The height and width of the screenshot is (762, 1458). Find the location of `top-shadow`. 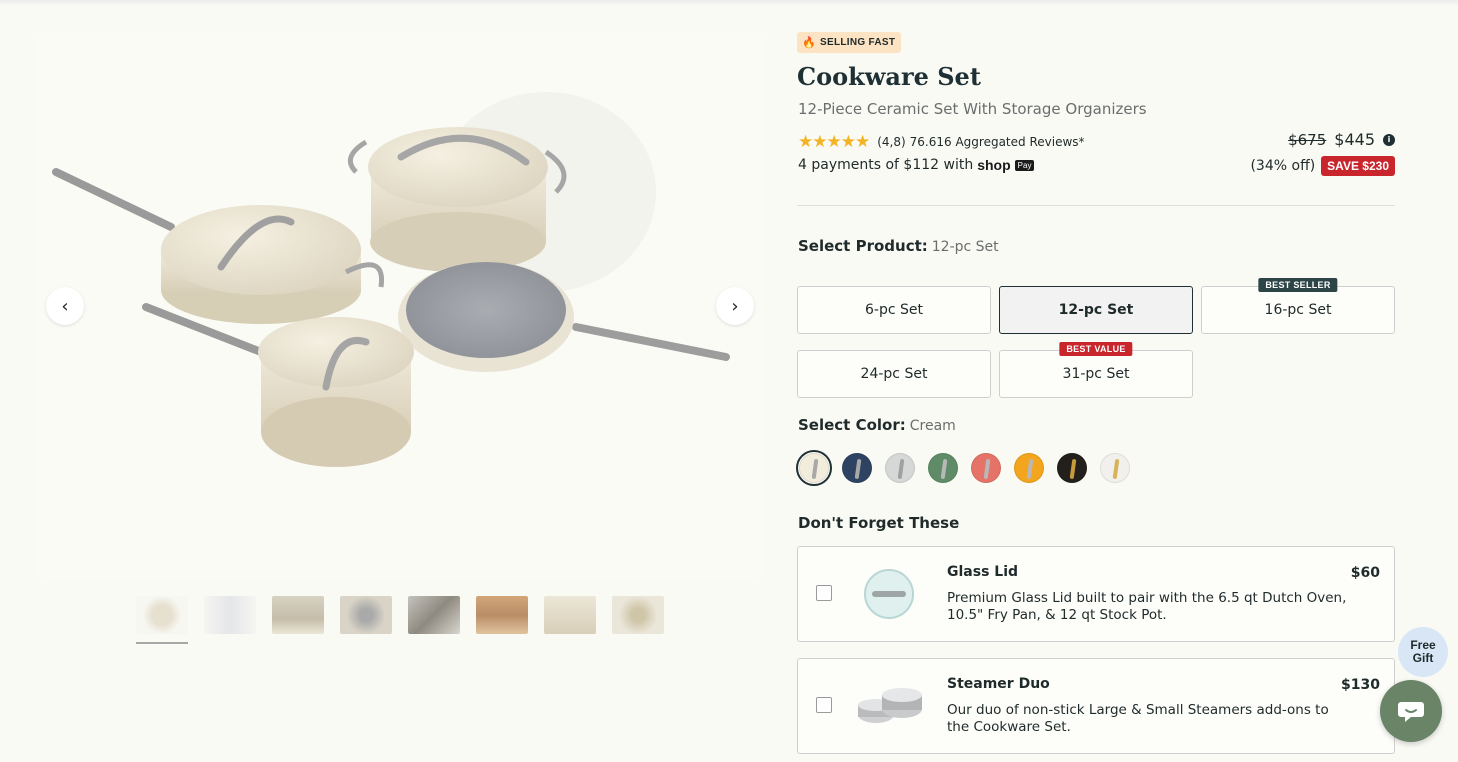

top-shadow is located at coordinates (729, 3).